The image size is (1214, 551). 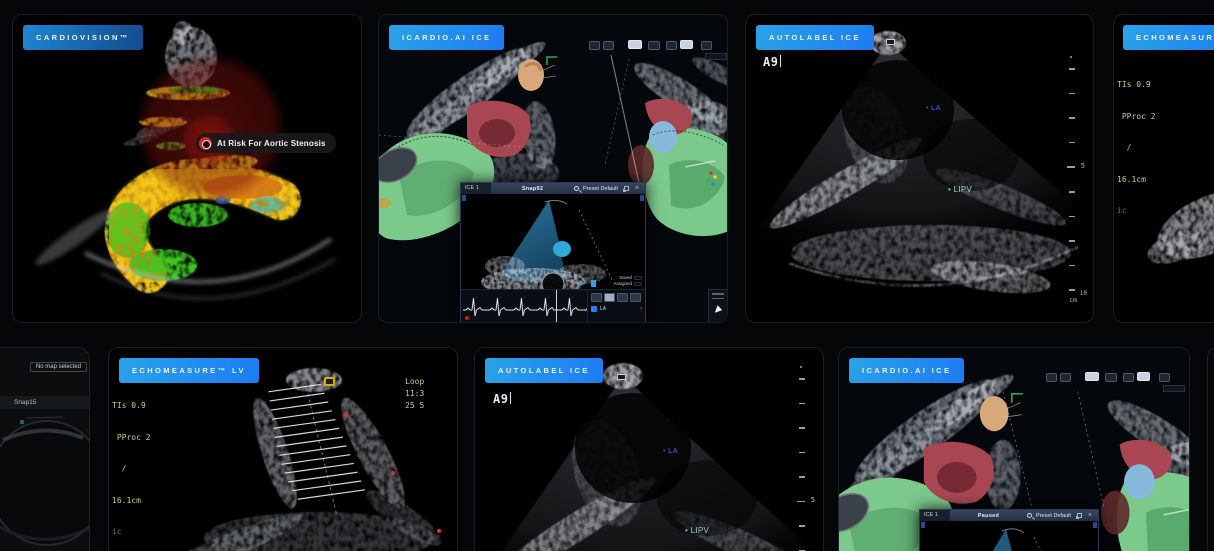 What do you see at coordinates (917, 162) in the screenshot?
I see `ice-ultrasound-fan` at bounding box center [917, 162].